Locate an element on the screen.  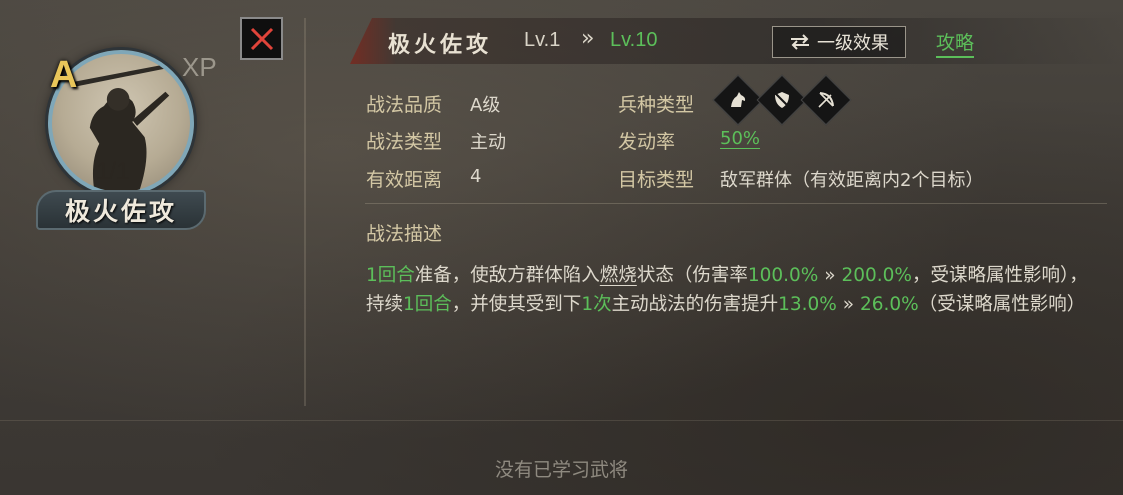
no-generals-text: 没有已学习武将 is located at coordinates (561, 470).